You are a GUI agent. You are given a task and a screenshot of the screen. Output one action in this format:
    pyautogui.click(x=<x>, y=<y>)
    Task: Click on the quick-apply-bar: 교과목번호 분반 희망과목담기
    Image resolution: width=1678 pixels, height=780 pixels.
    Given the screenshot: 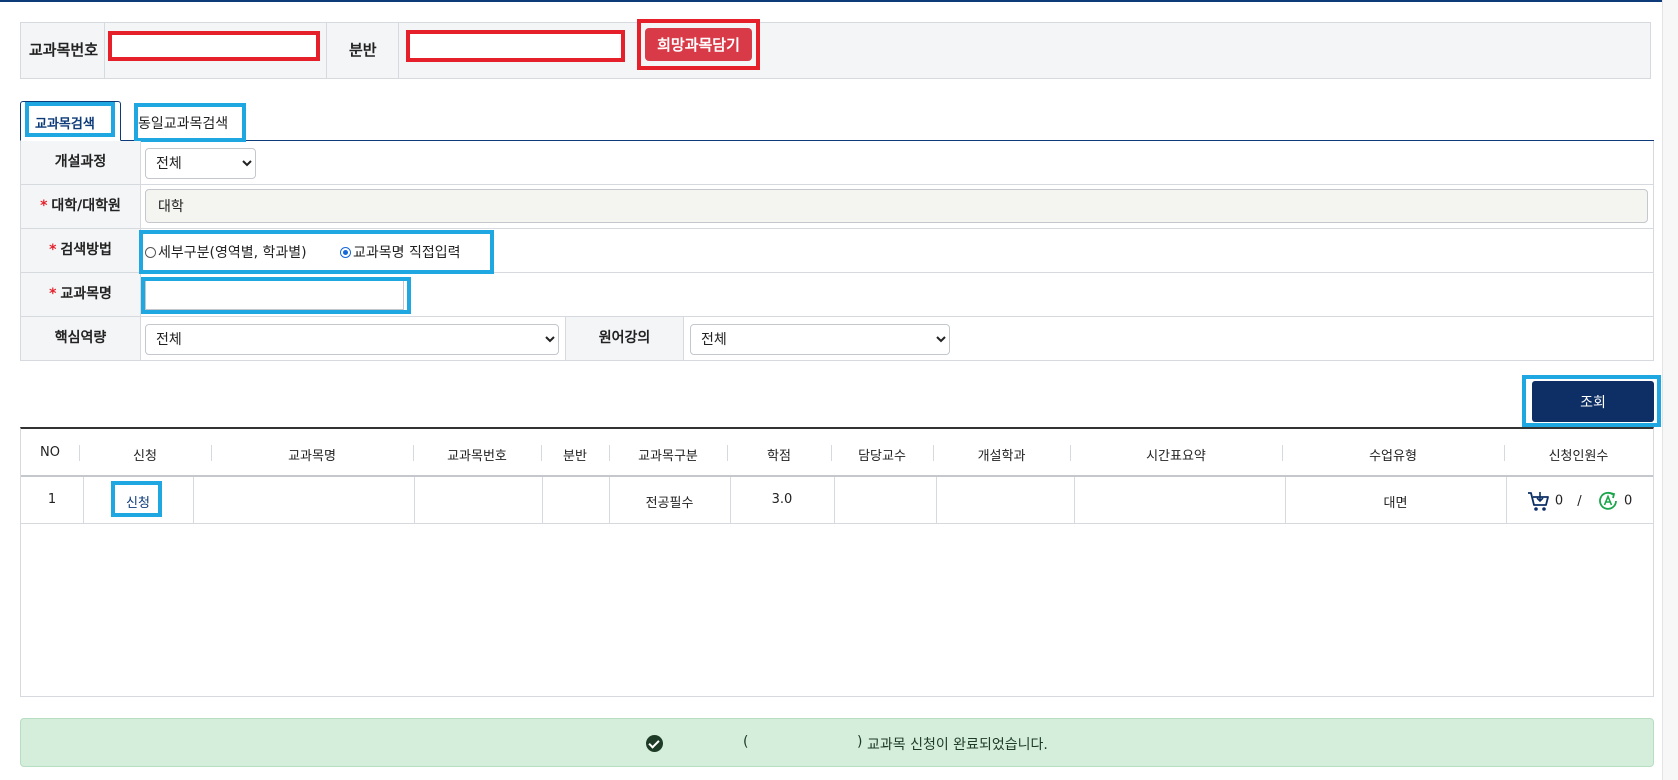 What is the action you would take?
    pyautogui.click(x=835, y=49)
    